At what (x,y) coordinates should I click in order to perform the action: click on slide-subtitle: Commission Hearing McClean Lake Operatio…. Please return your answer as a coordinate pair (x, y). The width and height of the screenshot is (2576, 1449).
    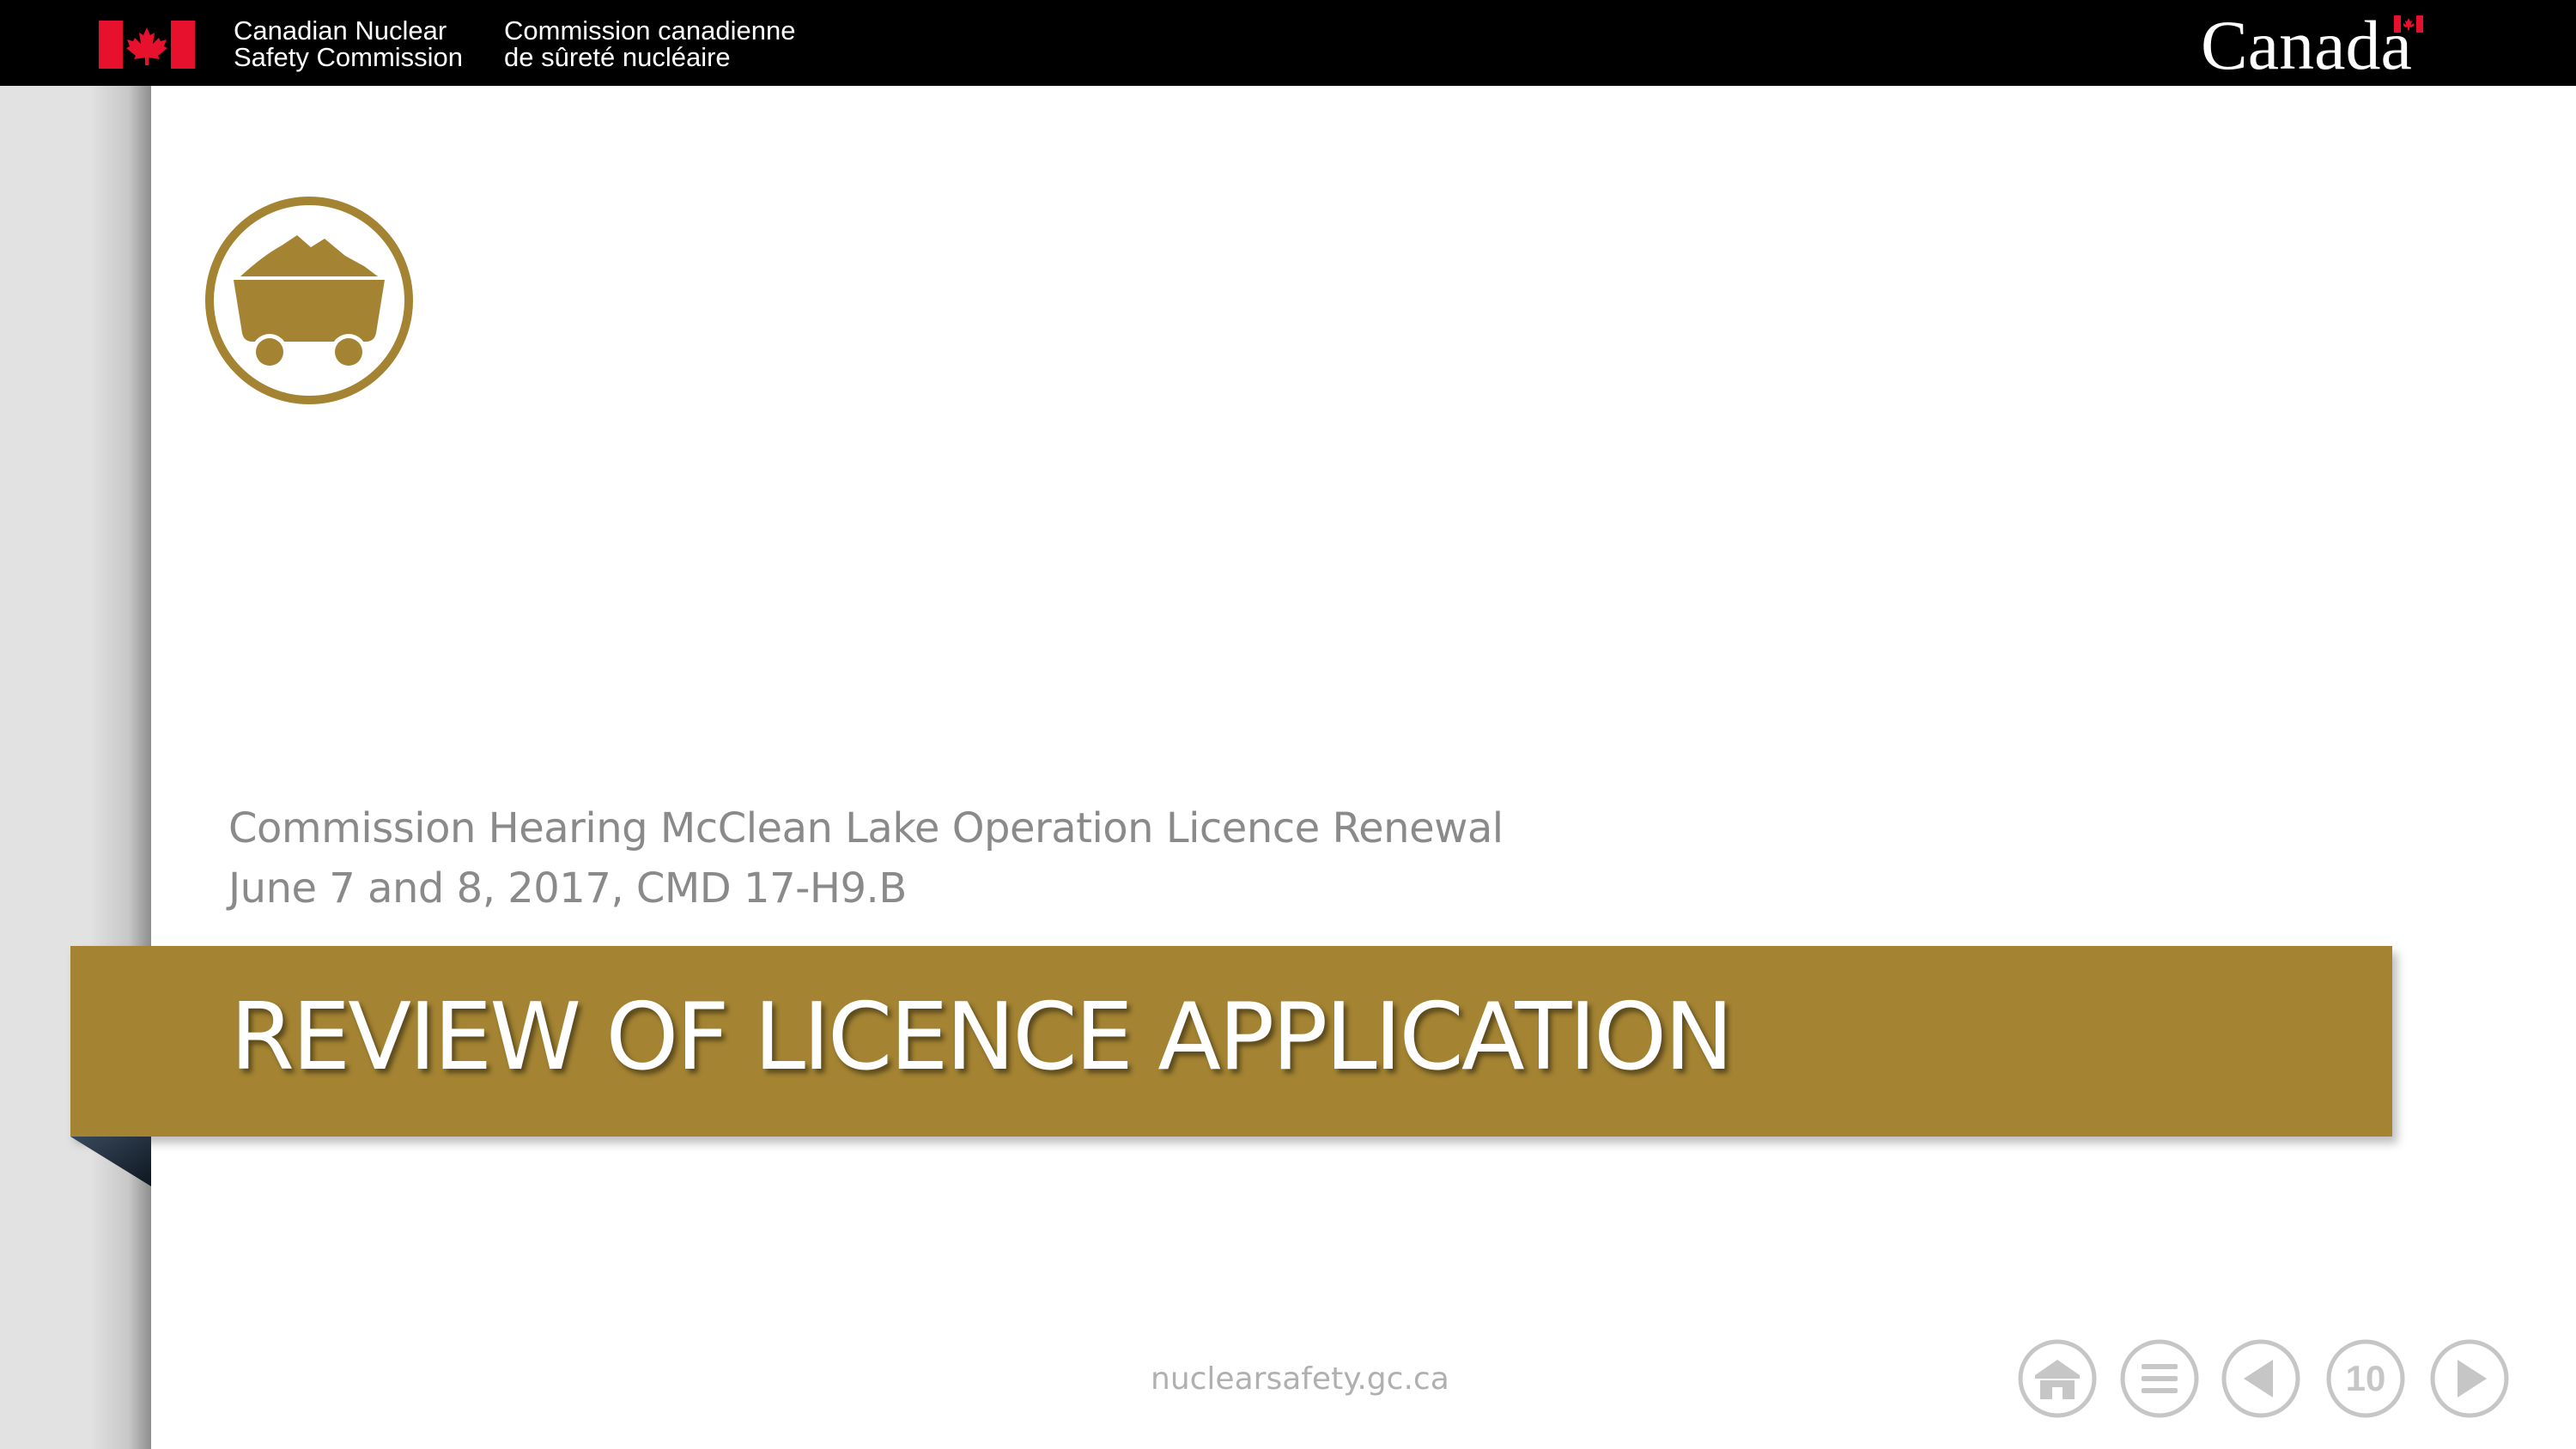
    Looking at the image, I should click on (866, 858).